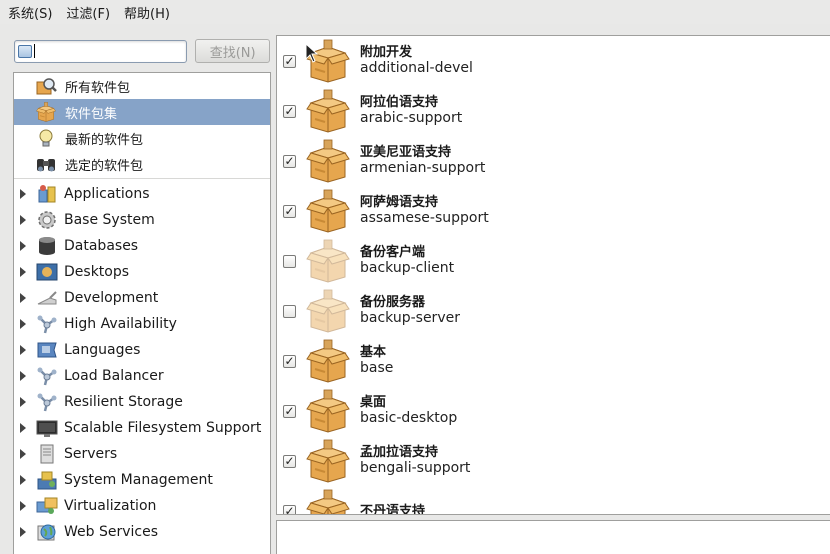  Describe the element at coordinates (142, 402) in the screenshot. I see `group-item: Resilient Storage` at that location.